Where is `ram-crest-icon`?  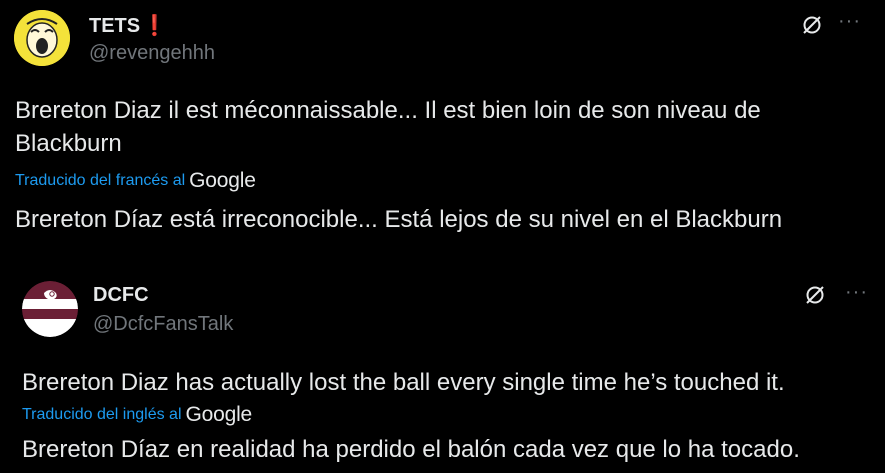
ram-crest-icon is located at coordinates (50, 309).